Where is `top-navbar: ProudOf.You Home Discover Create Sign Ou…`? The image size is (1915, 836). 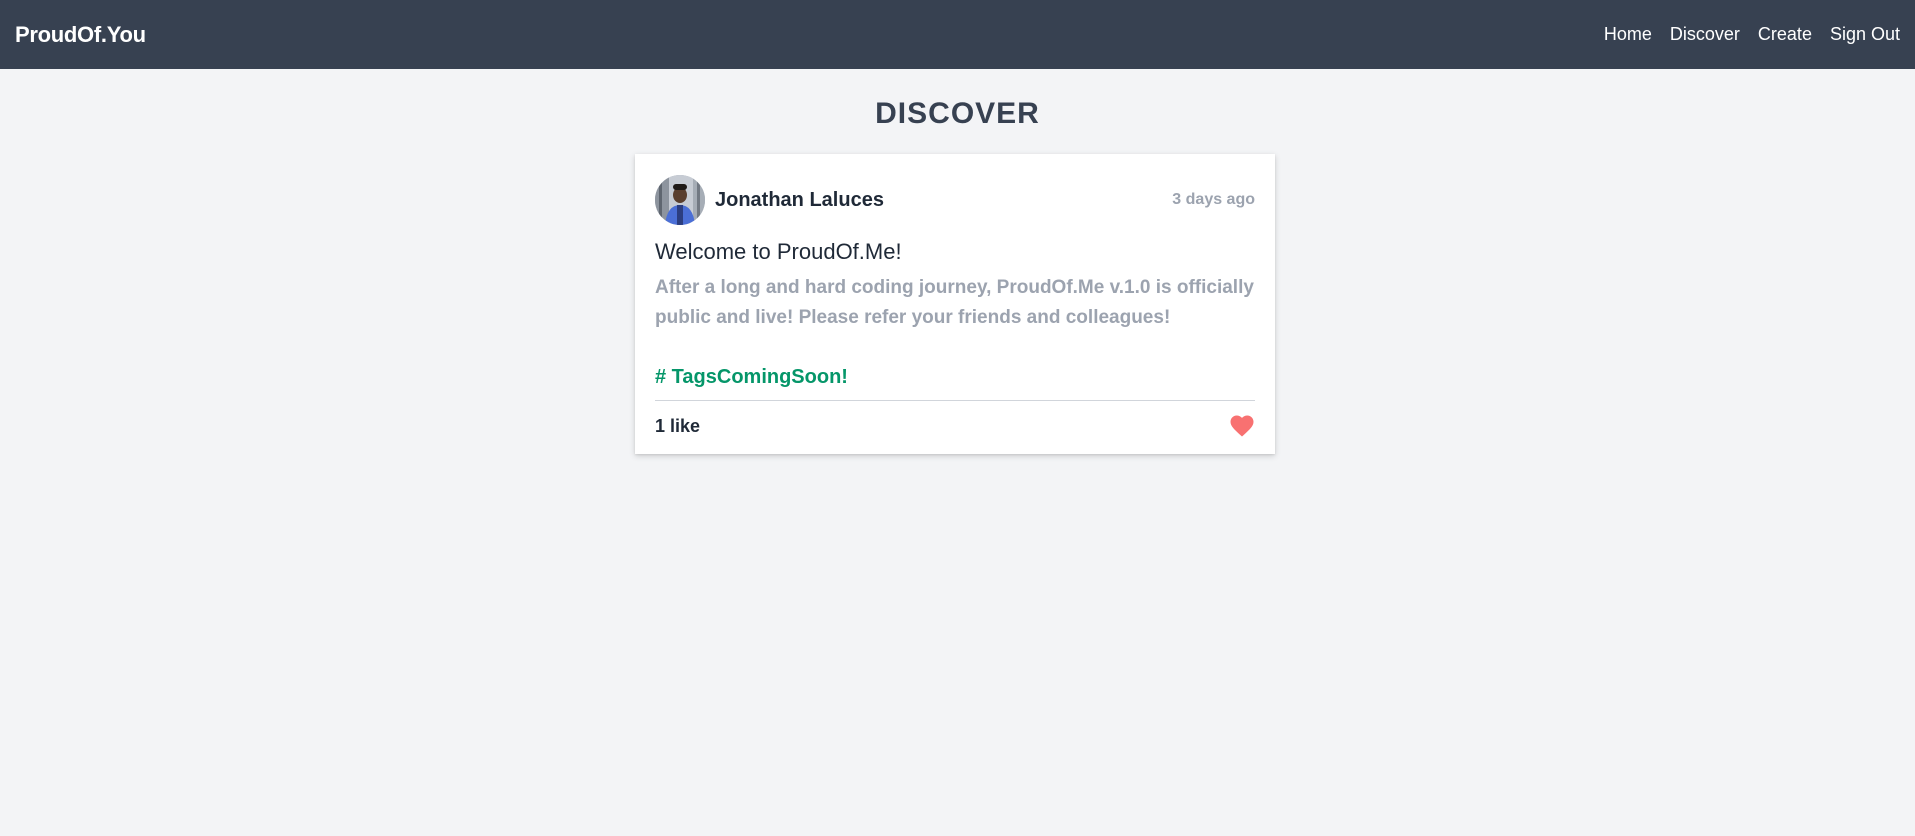 top-navbar: ProudOf.You Home Discover Create Sign Ou… is located at coordinates (957, 34).